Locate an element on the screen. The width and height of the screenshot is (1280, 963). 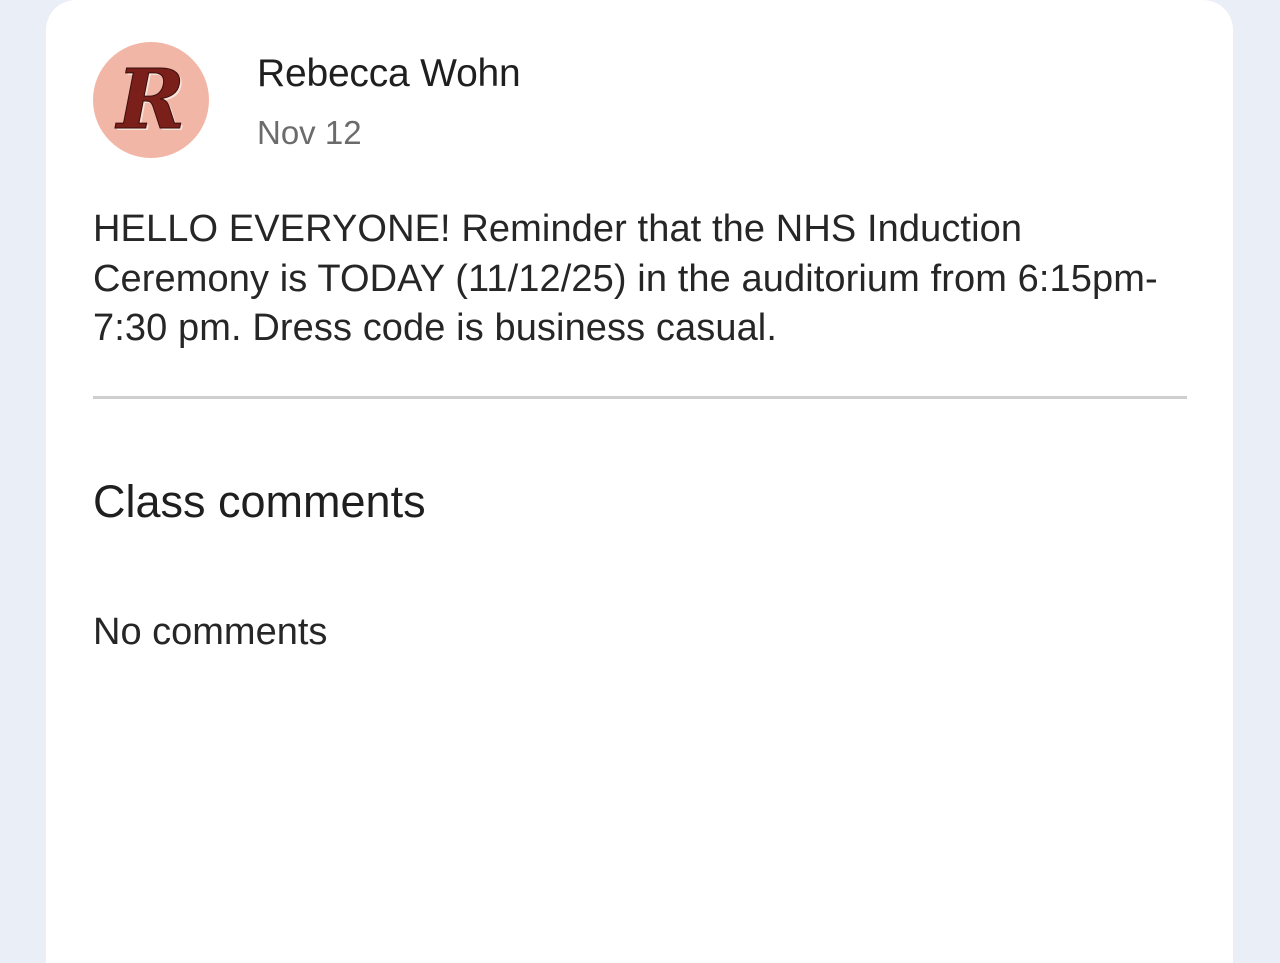
avatar-letter: R R is located at coordinates (150, 101).